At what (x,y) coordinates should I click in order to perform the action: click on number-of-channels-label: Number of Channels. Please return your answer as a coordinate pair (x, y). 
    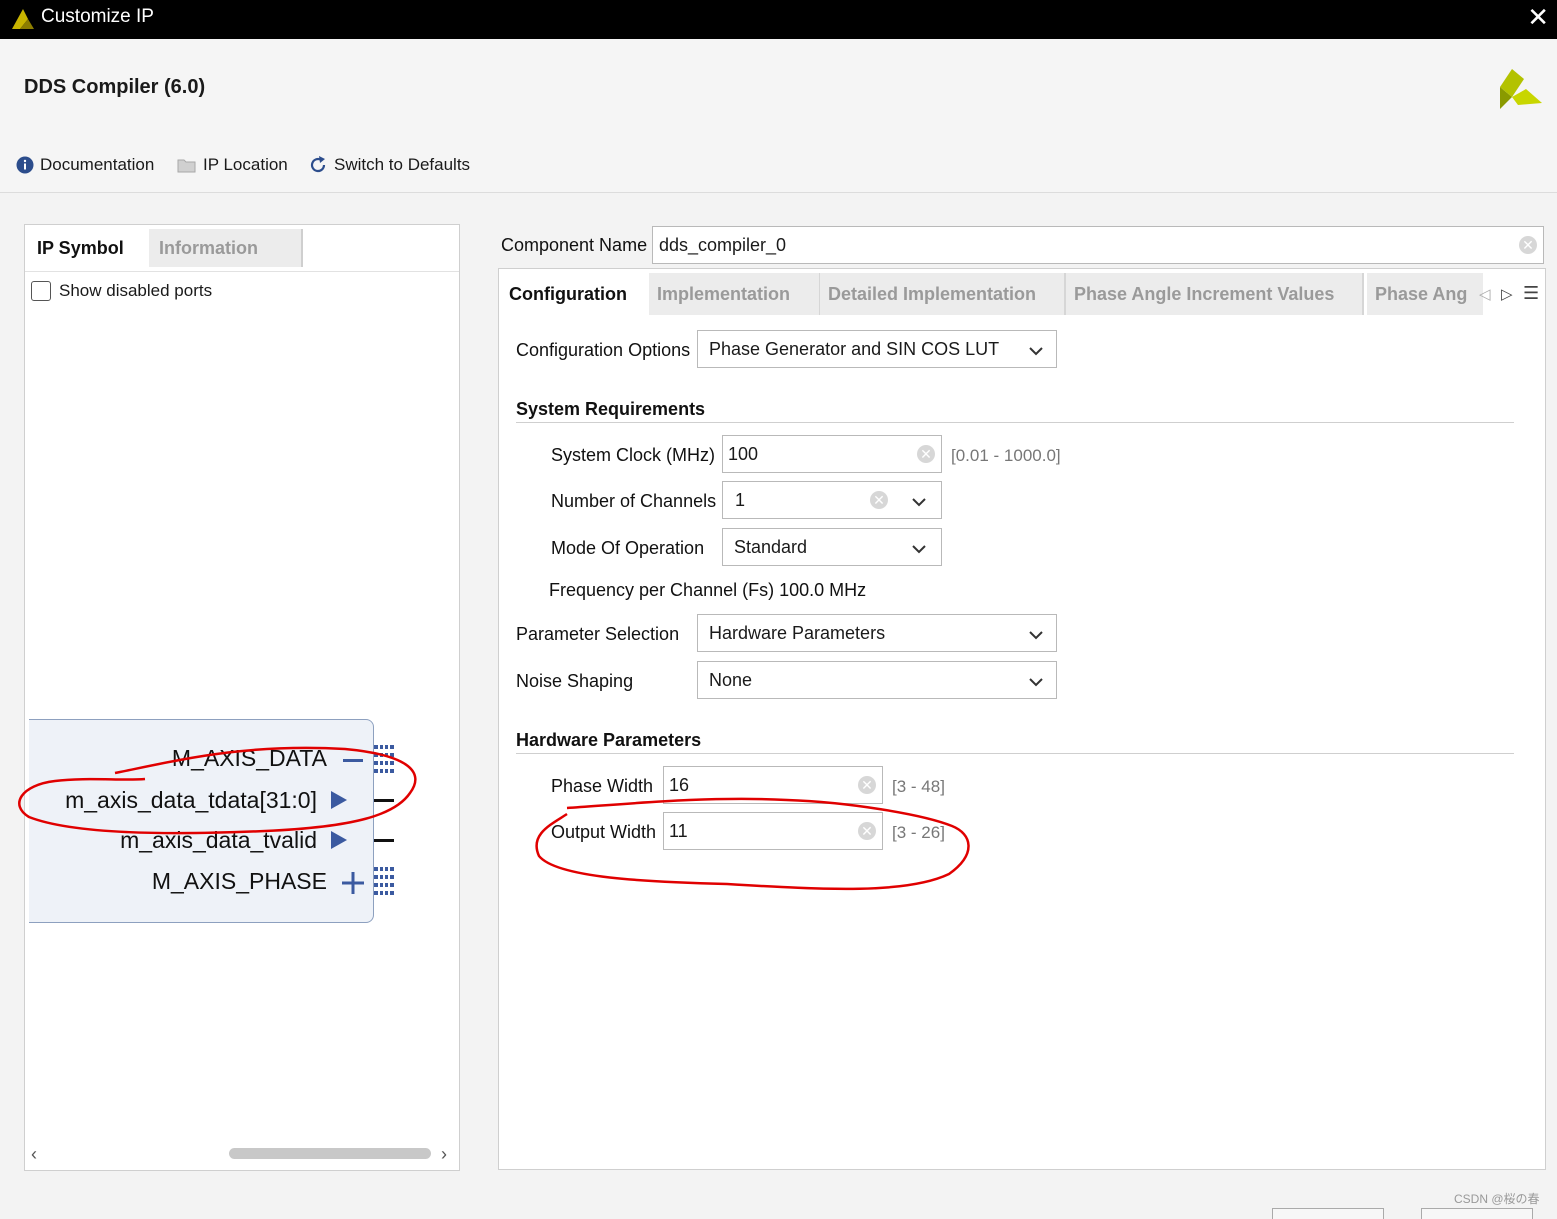
    Looking at the image, I should click on (634, 501).